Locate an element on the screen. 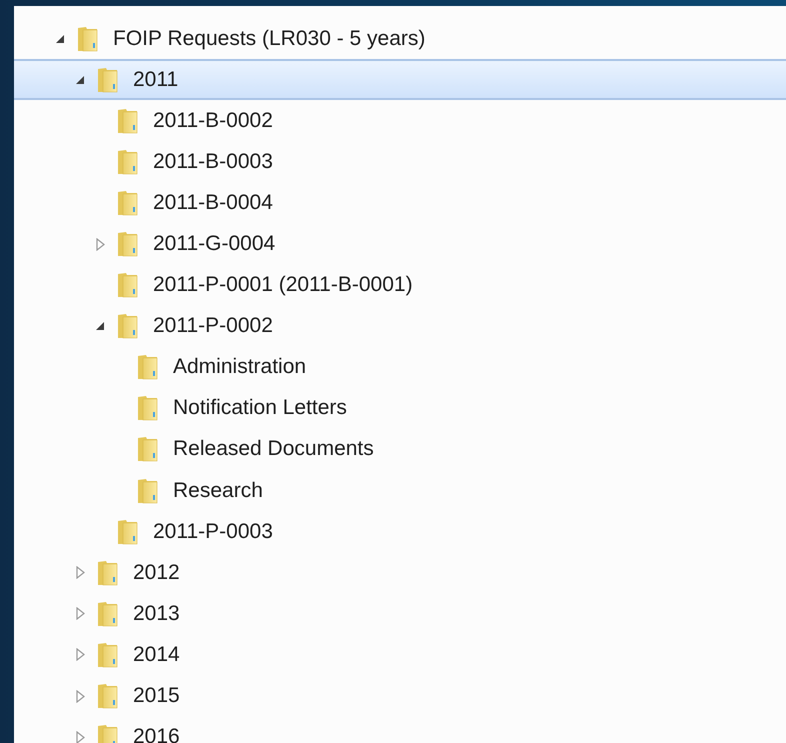 The width and height of the screenshot is (786, 743). tree-item: 2016 is located at coordinates (400, 729).